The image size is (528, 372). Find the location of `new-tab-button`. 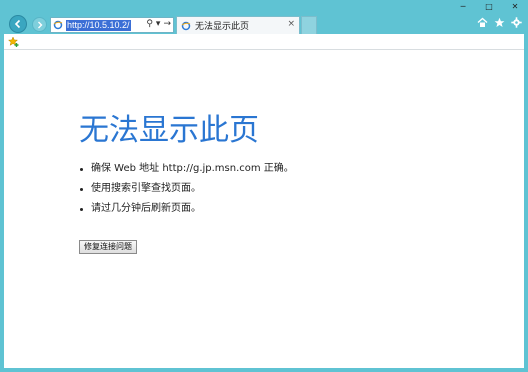

new-tab-button is located at coordinates (309, 25).